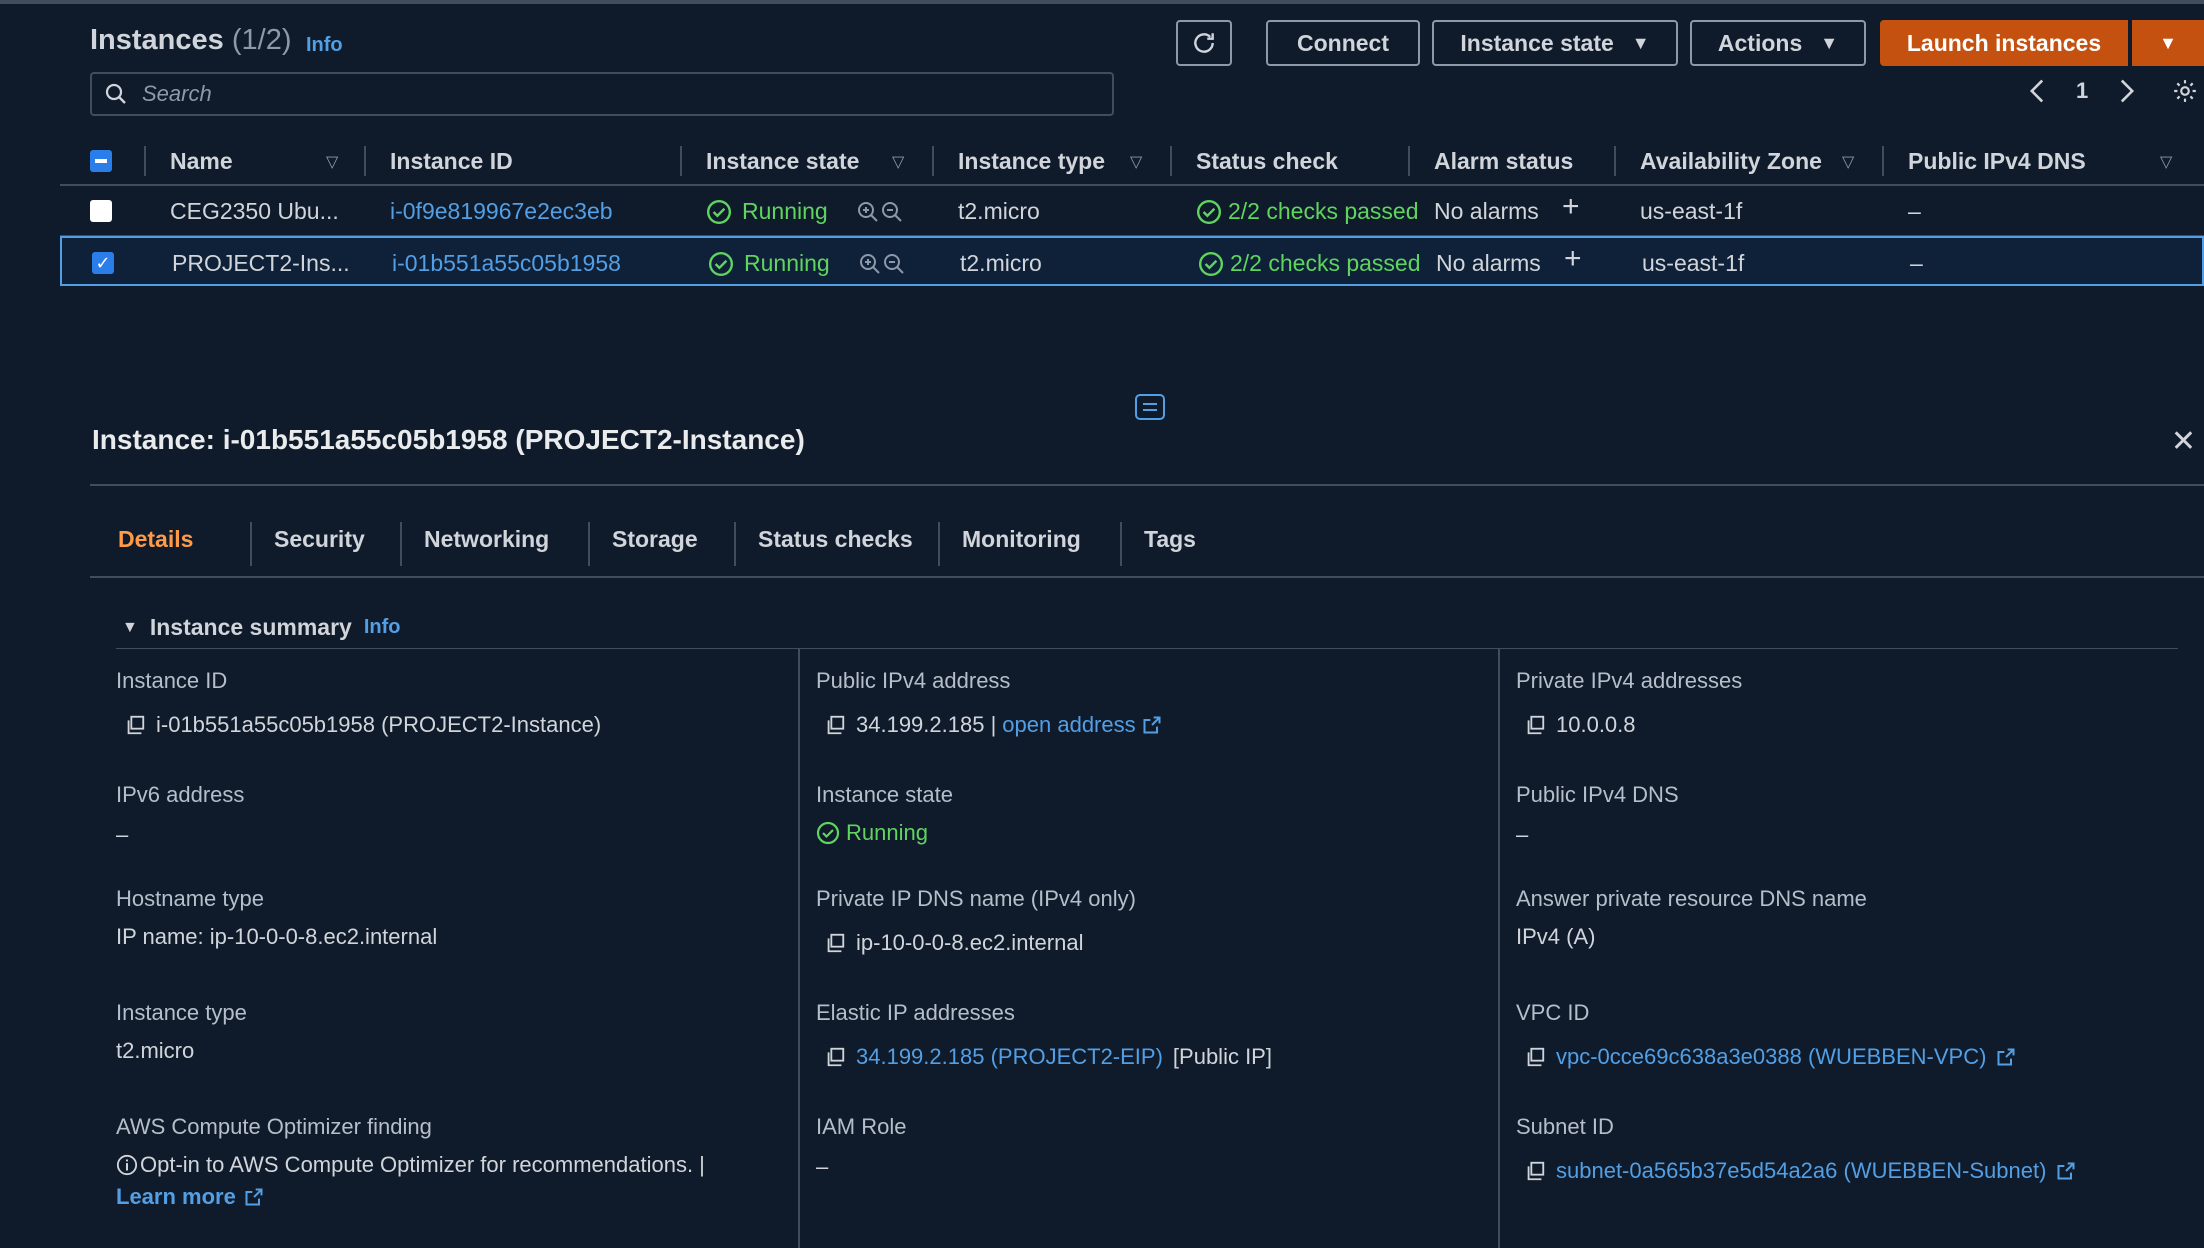 Image resolution: width=2204 pixels, height=1248 pixels. I want to click on check-circle-icon, so click(828, 833).